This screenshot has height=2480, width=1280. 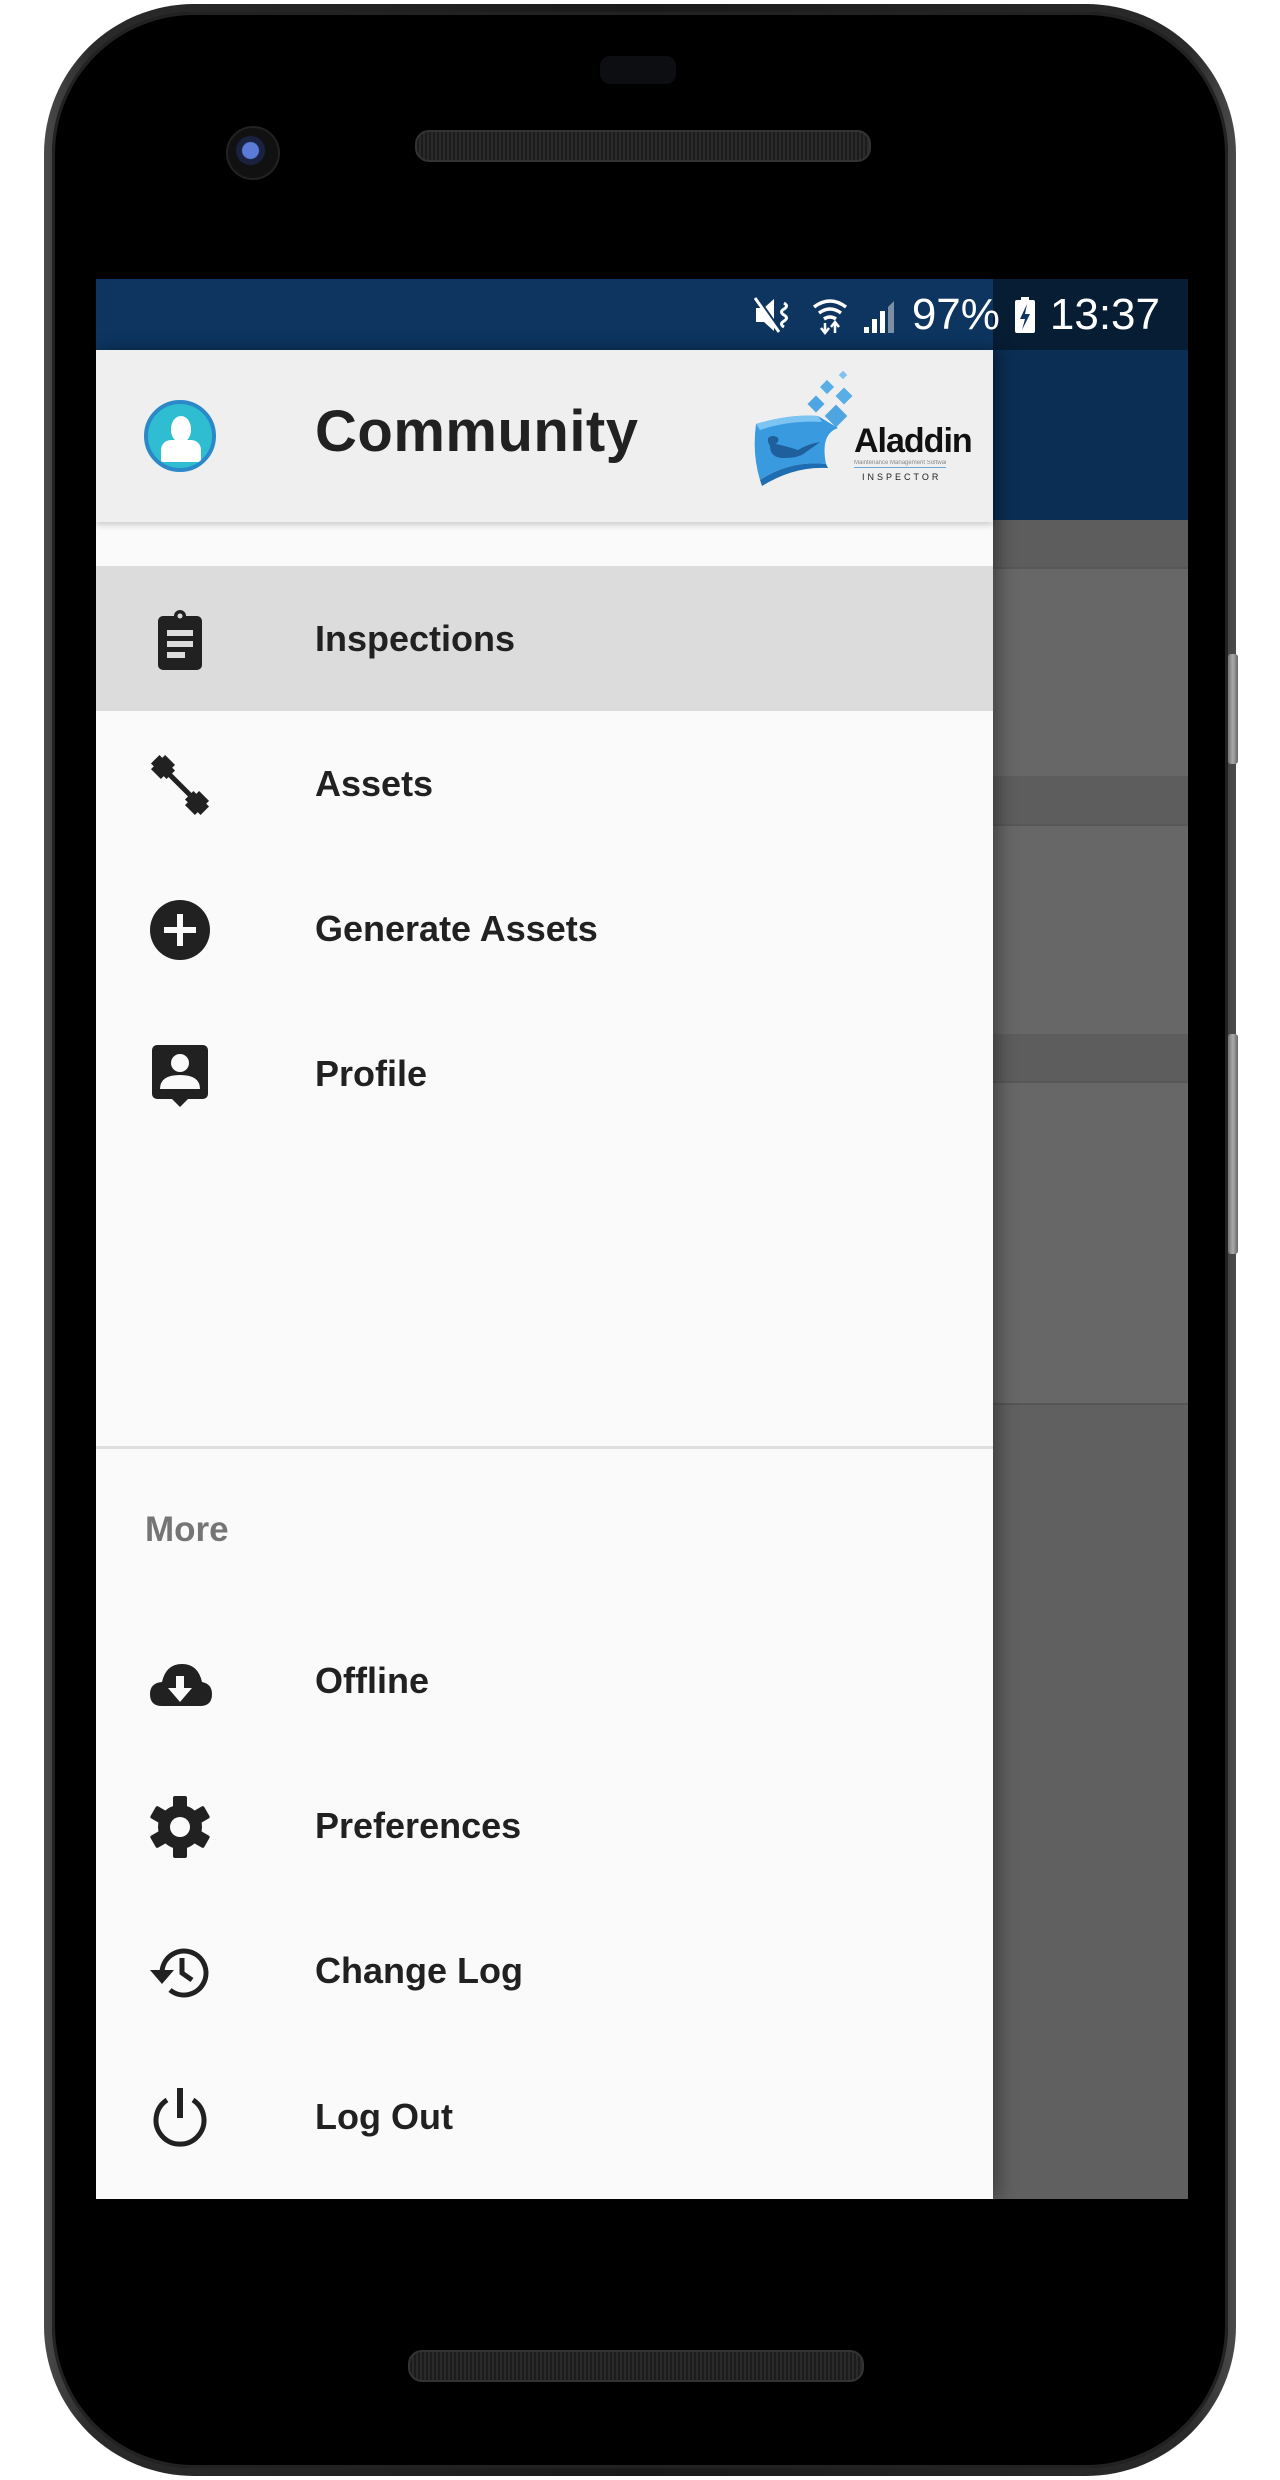 What do you see at coordinates (803, 428) in the screenshot?
I see `genie-lamp-icon` at bounding box center [803, 428].